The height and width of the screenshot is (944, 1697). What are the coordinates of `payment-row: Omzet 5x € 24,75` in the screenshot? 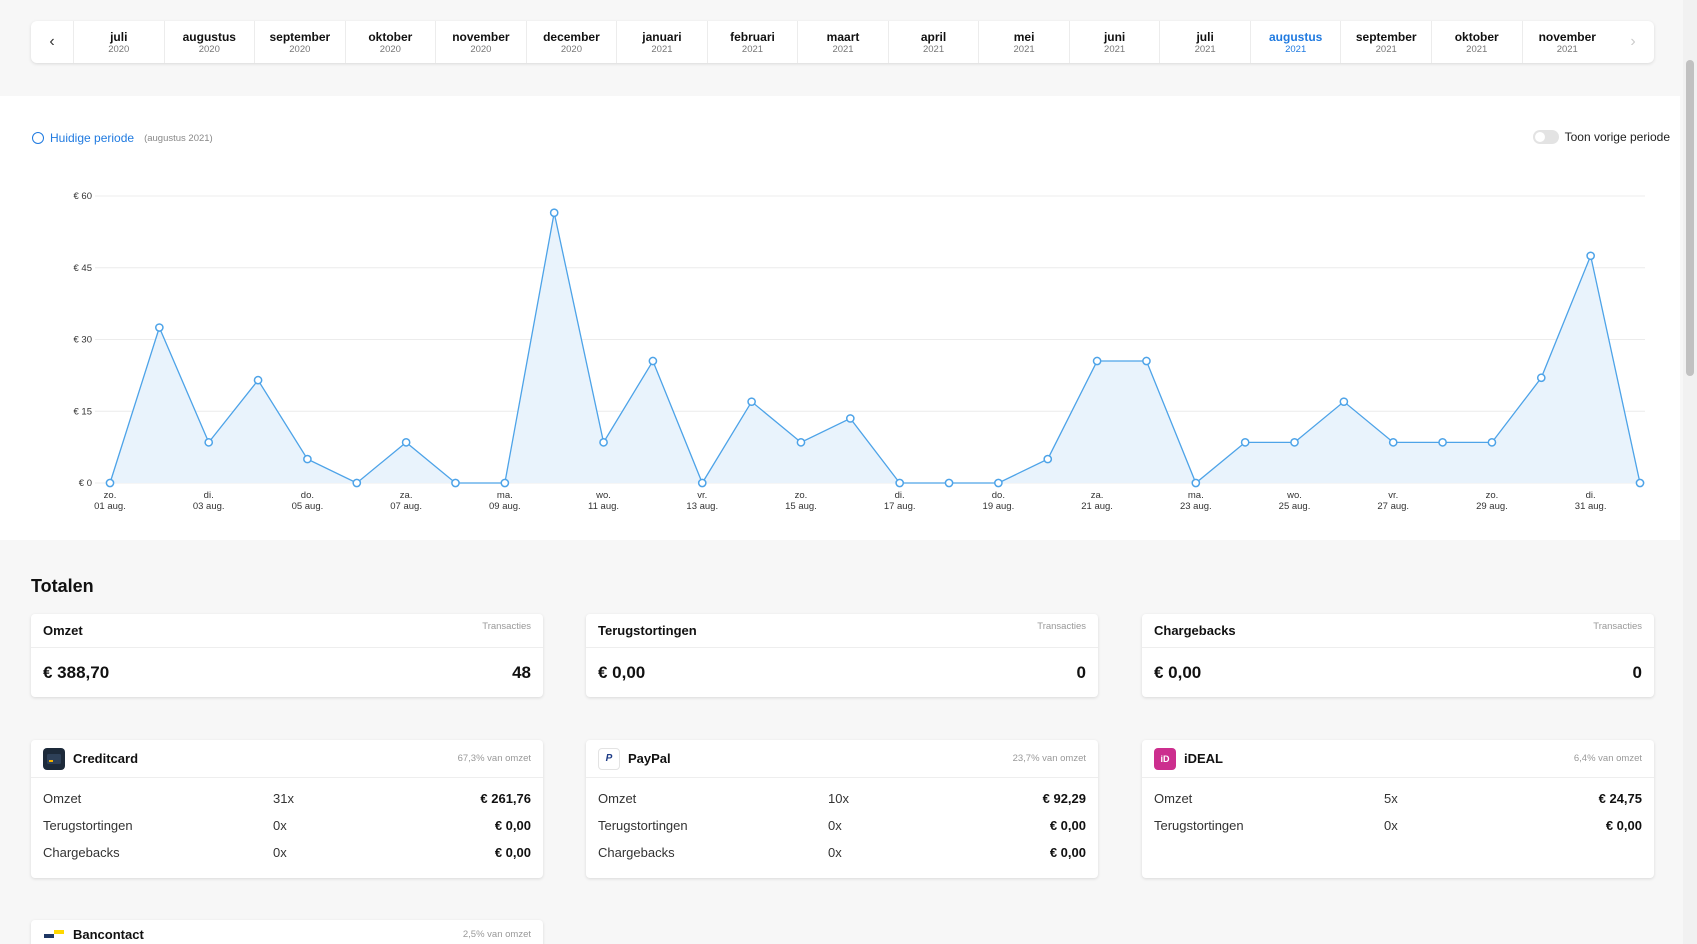 It's located at (1398, 798).